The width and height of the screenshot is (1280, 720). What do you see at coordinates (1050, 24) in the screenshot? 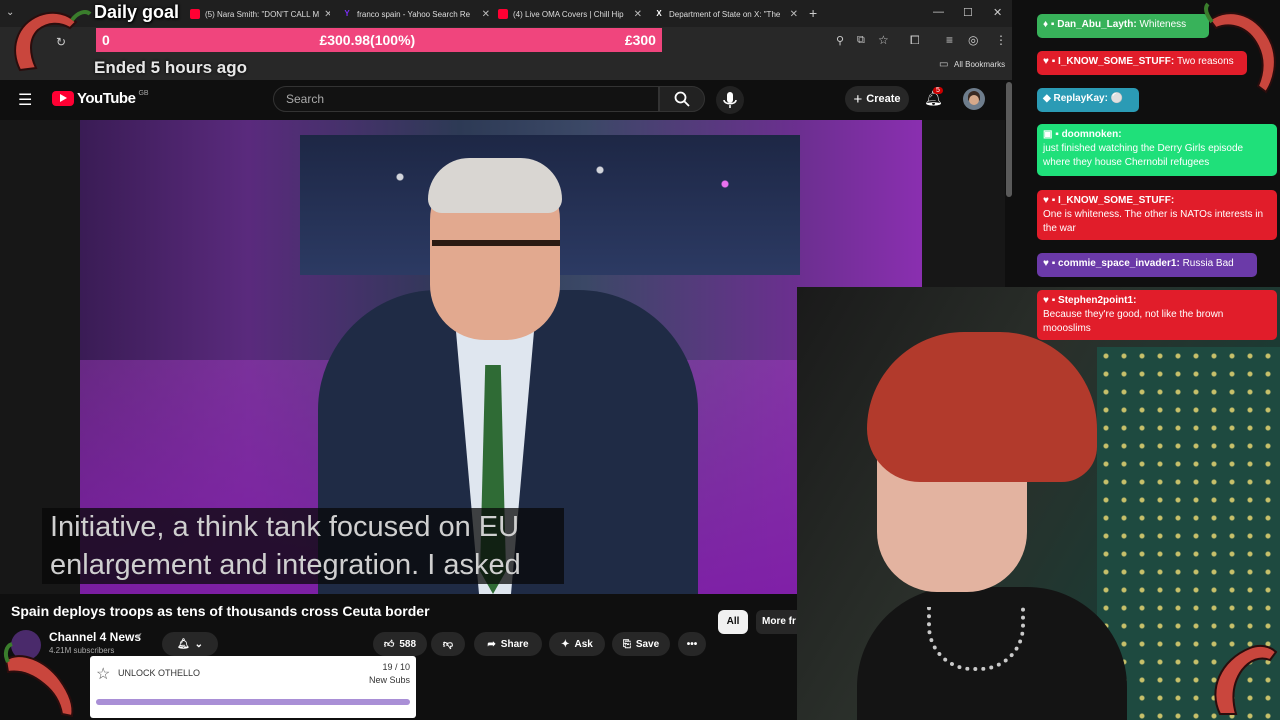
I see `chat-user: ♦ ▪` at bounding box center [1050, 24].